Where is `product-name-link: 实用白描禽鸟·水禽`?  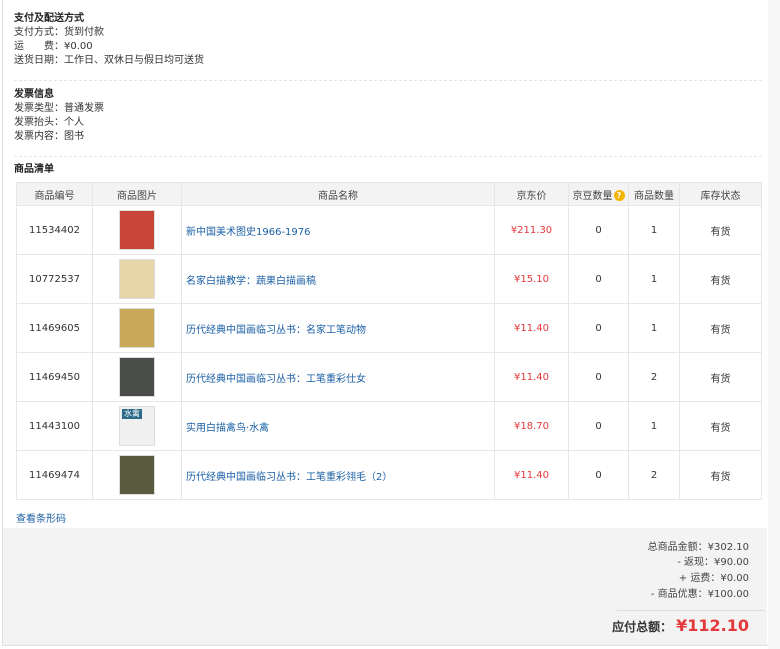 product-name-link: 实用白描禽鸟·水禽 is located at coordinates (338, 426).